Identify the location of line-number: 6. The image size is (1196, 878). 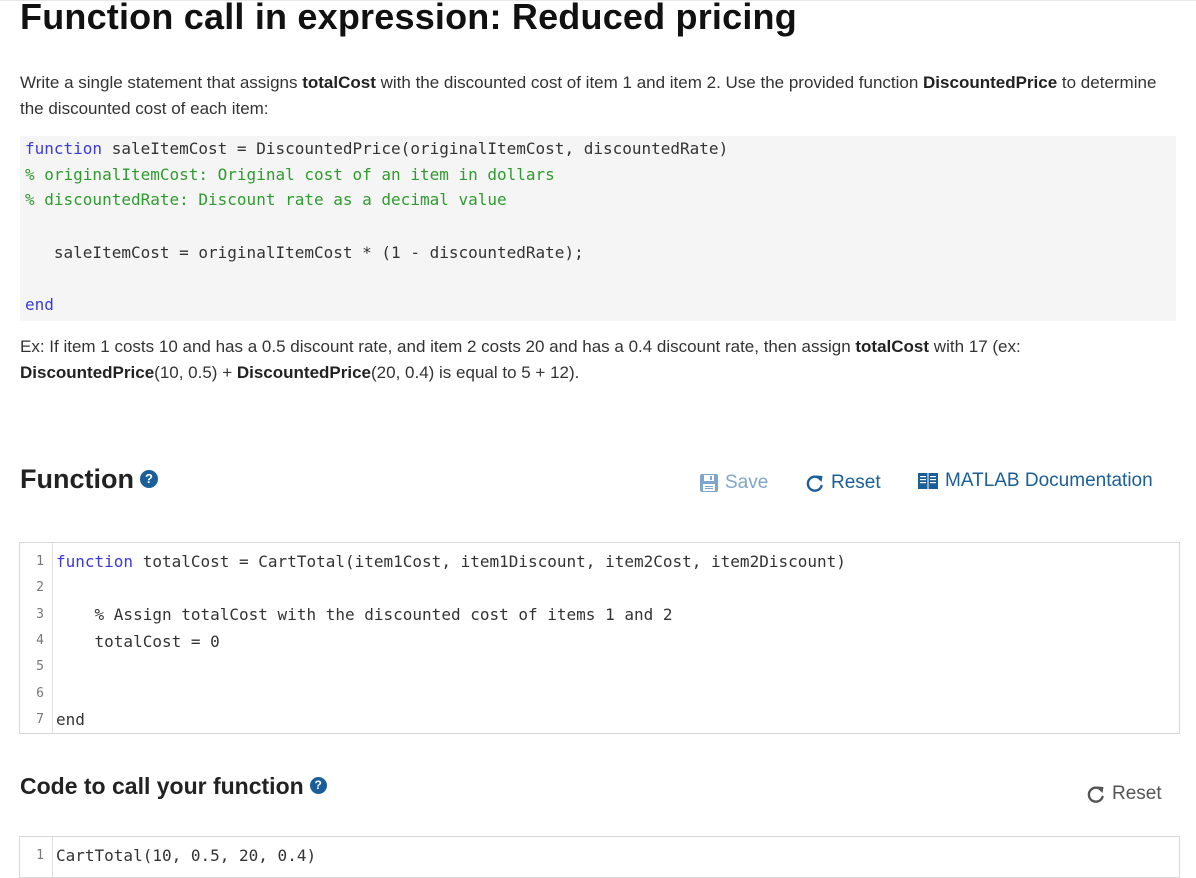
(40, 693).